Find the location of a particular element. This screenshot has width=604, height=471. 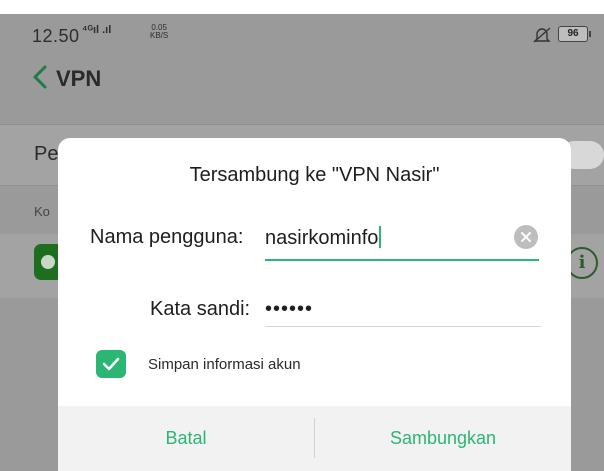

username-value: nasirkominfo is located at coordinates (322, 238).